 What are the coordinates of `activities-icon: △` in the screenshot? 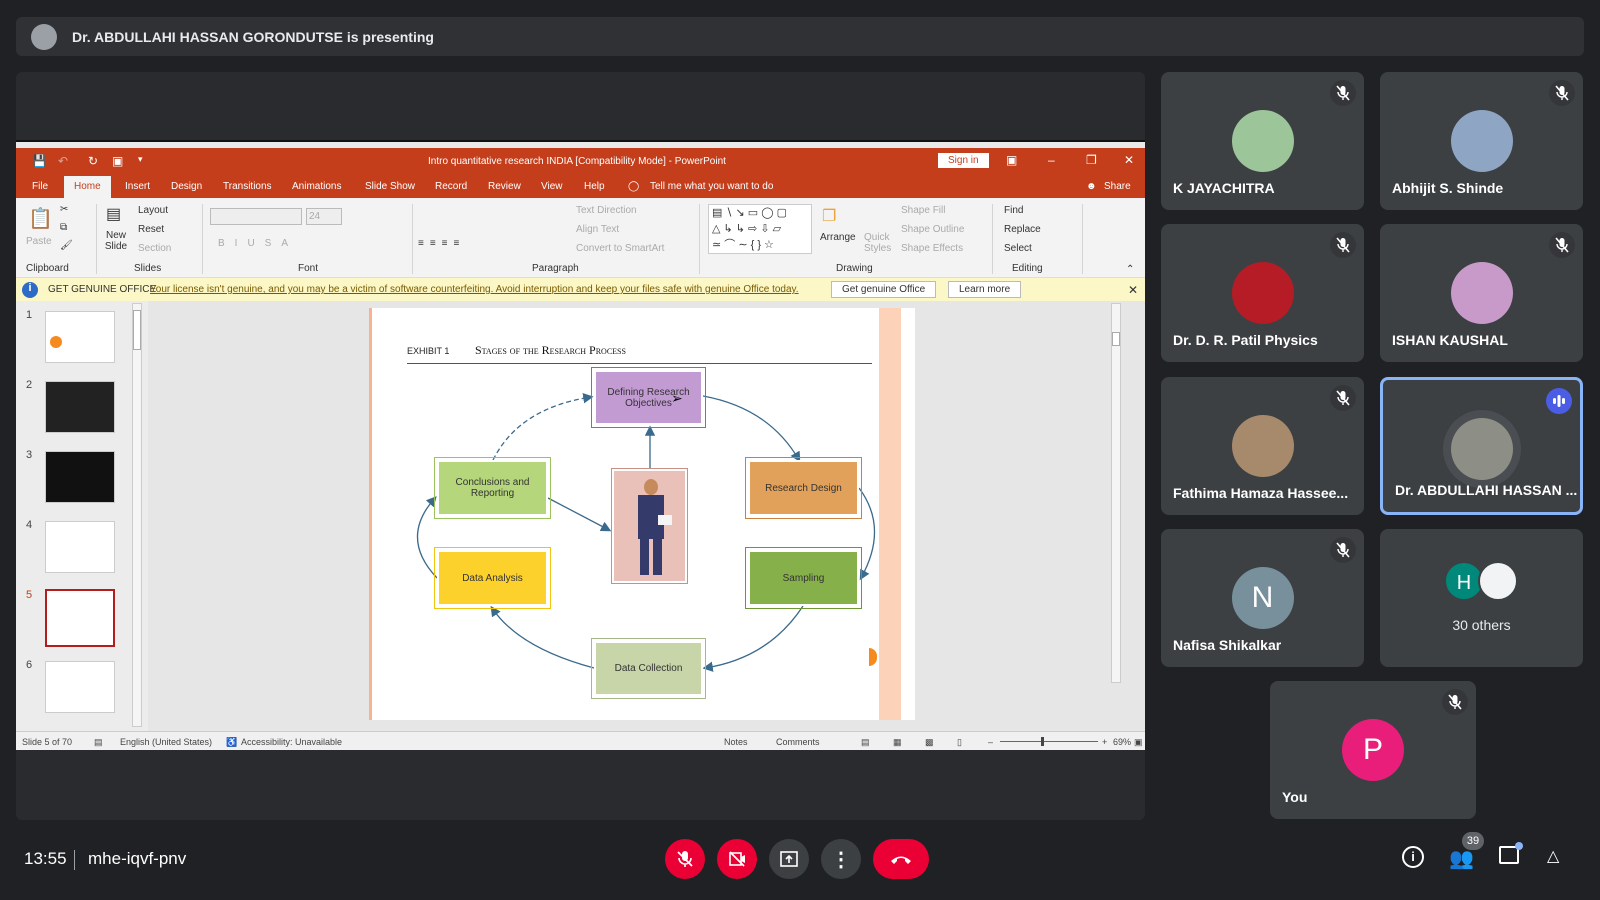 It's located at (1553, 856).